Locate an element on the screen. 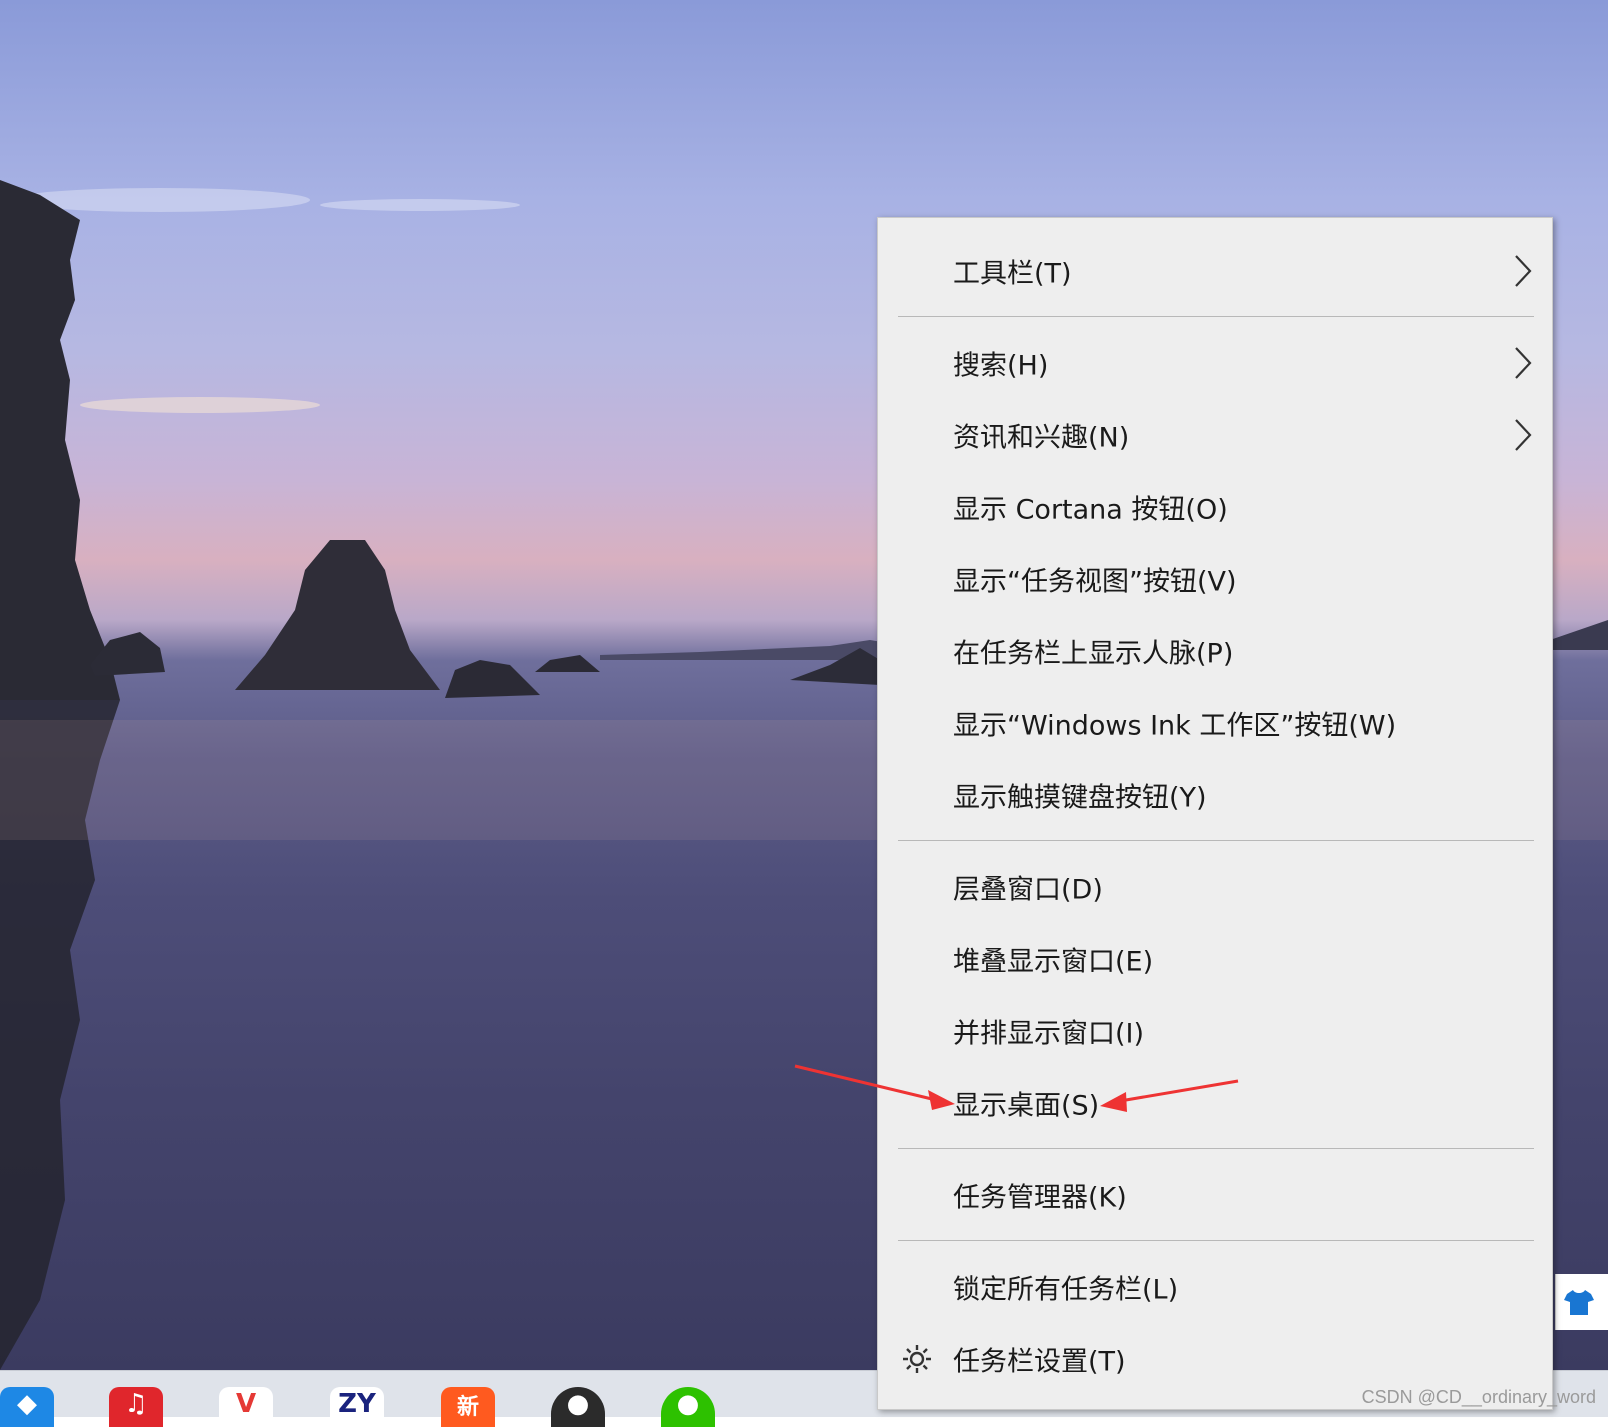 The height and width of the screenshot is (1427, 1608). menu-item-stack-windows: 堆叠显示窗口(E) is located at coordinates (1215, 959).